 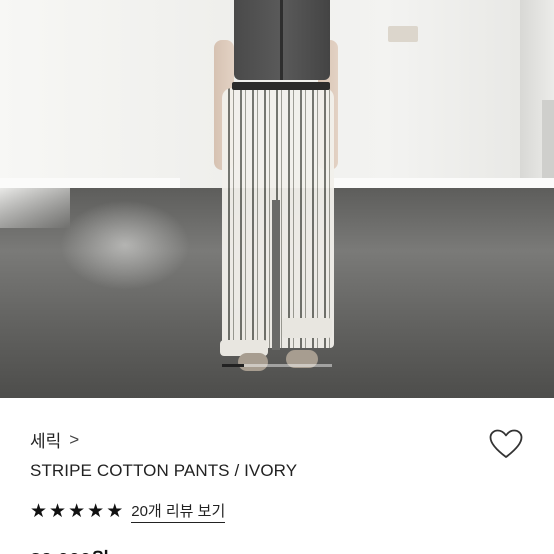 What do you see at coordinates (178, 511) in the screenshot?
I see `view-reviews-link: 20개 리뷰 보기` at bounding box center [178, 511].